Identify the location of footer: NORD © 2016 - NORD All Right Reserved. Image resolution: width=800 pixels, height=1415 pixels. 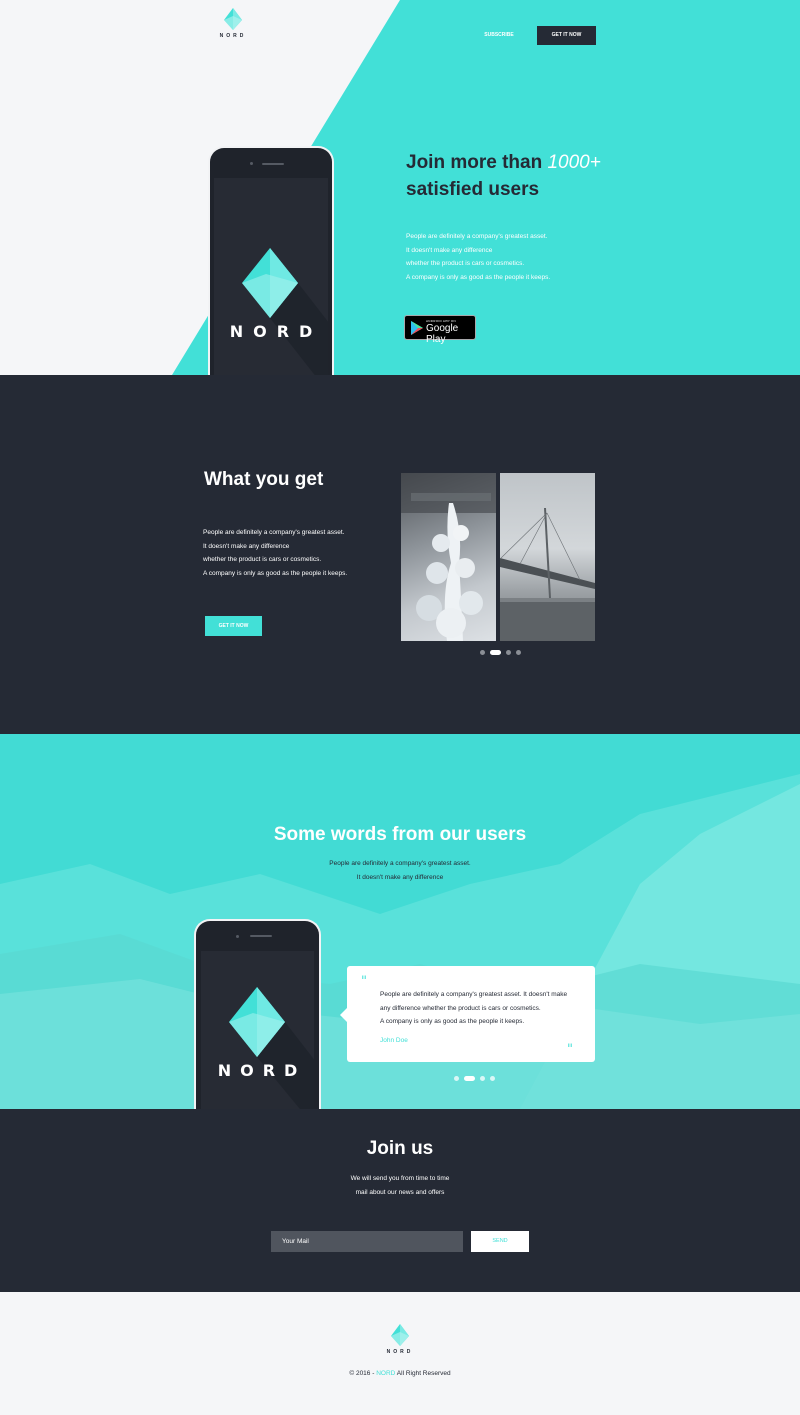
(400, 1353).